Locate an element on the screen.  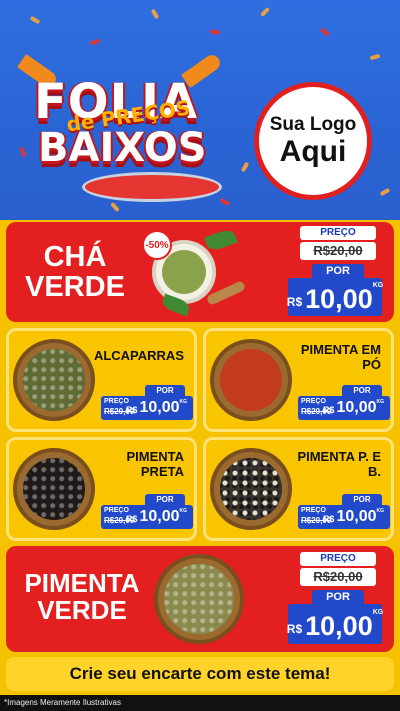
product-name: PIMENTA EM PÓ is located at coordinates (340, 357).